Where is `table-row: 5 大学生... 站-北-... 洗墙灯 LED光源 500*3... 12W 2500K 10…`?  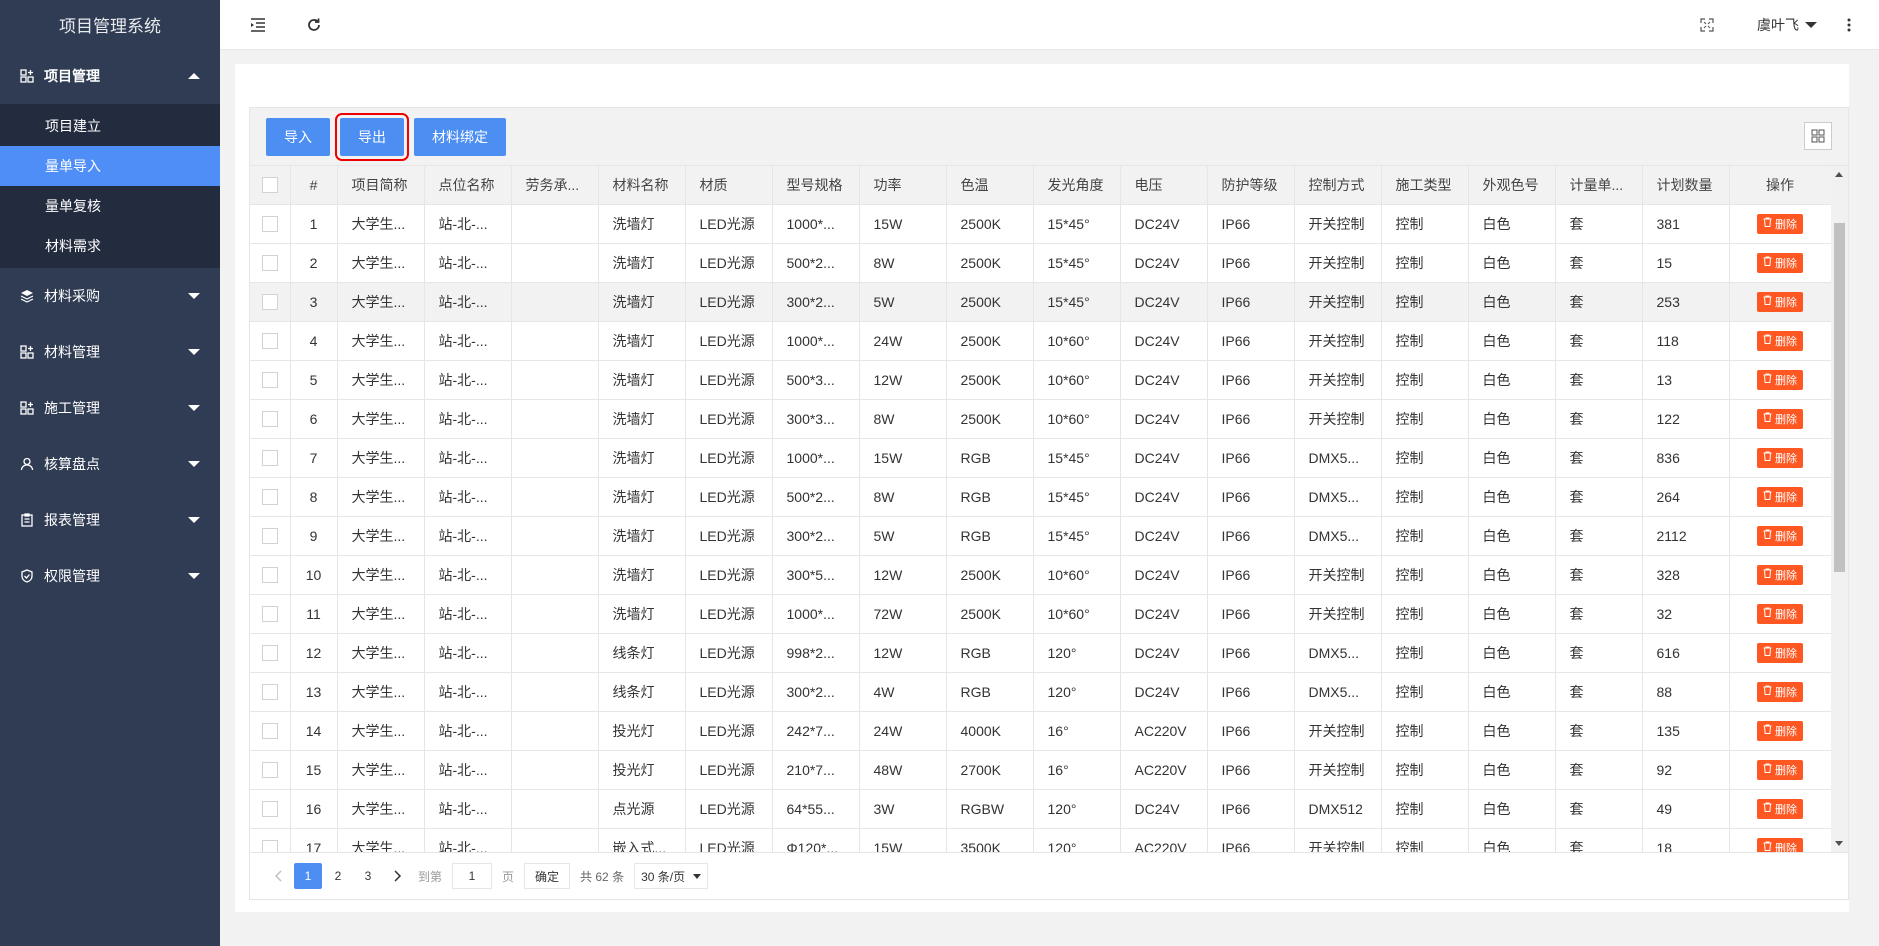
table-row: 5 大学生... 站-北-... 洗墙灯 LED光源 500*3... 12W 2500K 10… is located at coordinates (1041, 380).